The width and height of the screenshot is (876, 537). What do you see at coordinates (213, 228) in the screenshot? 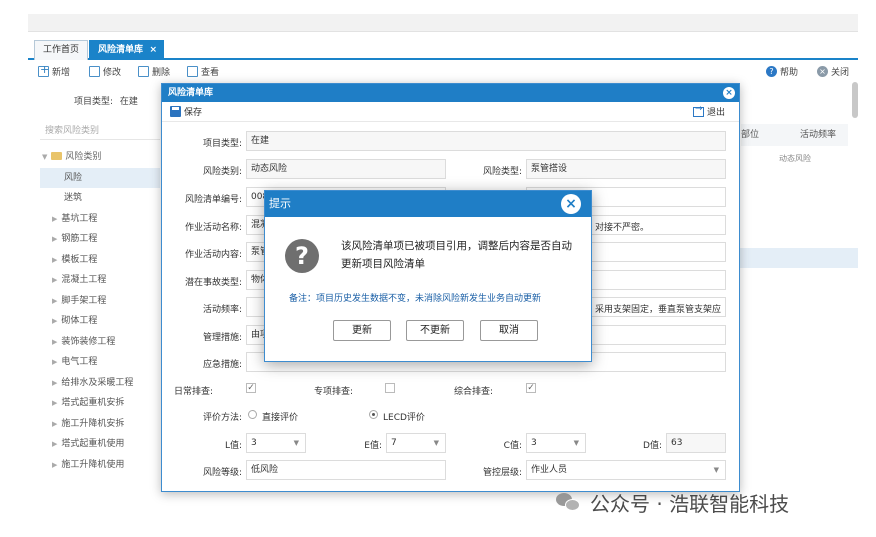
I see `activity-name-label: 作业活动名称:` at bounding box center [213, 228].